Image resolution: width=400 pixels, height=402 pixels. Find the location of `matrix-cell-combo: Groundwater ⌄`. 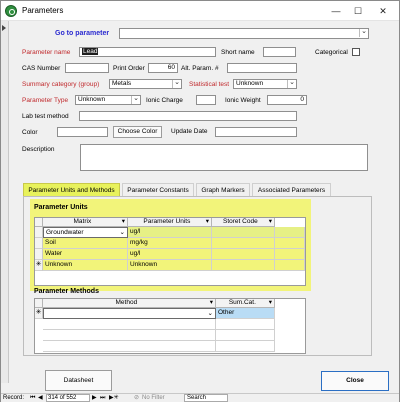

matrix-cell-combo: Groundwater ⌄ is located at coordinates (85, 232).